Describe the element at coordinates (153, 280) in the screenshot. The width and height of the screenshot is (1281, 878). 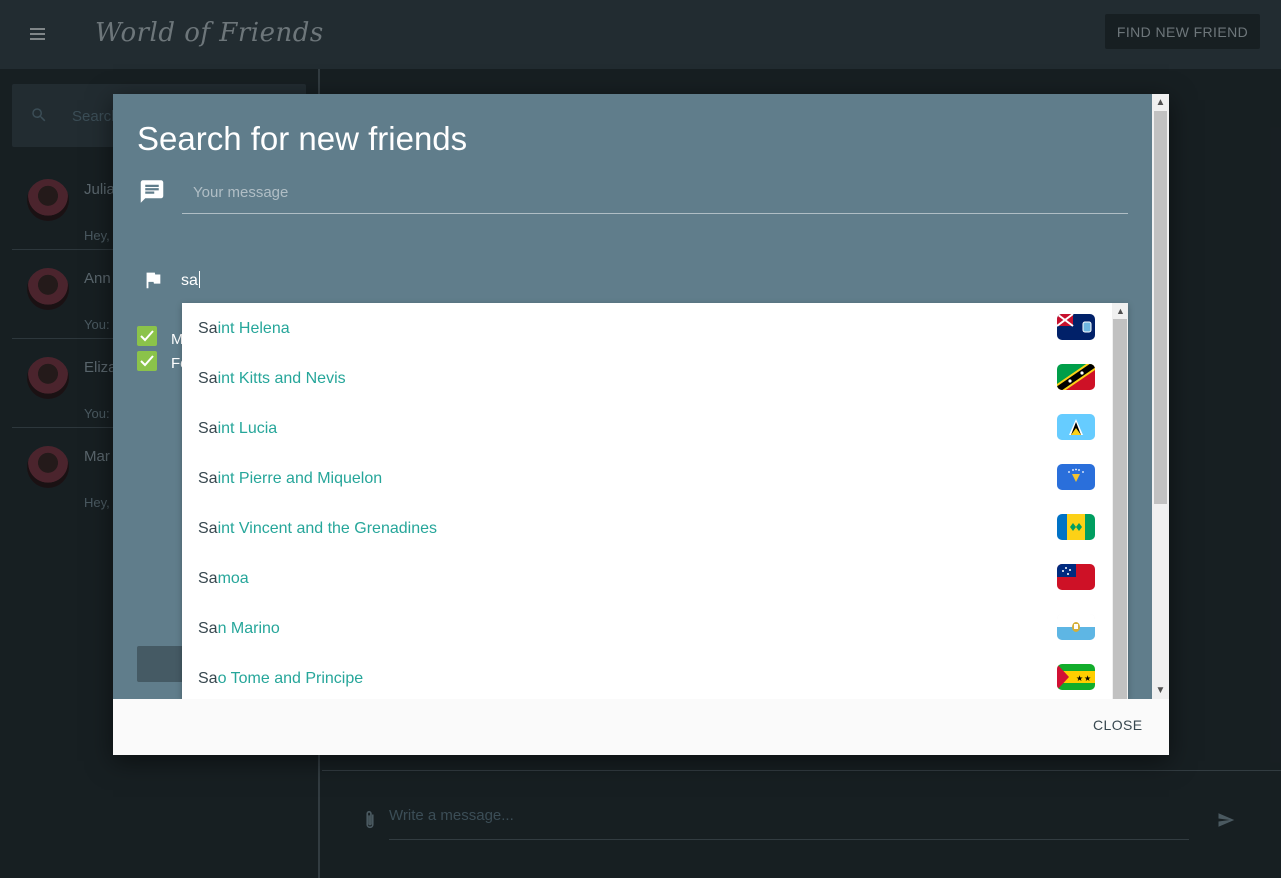
I see `flag-icon` at that location.